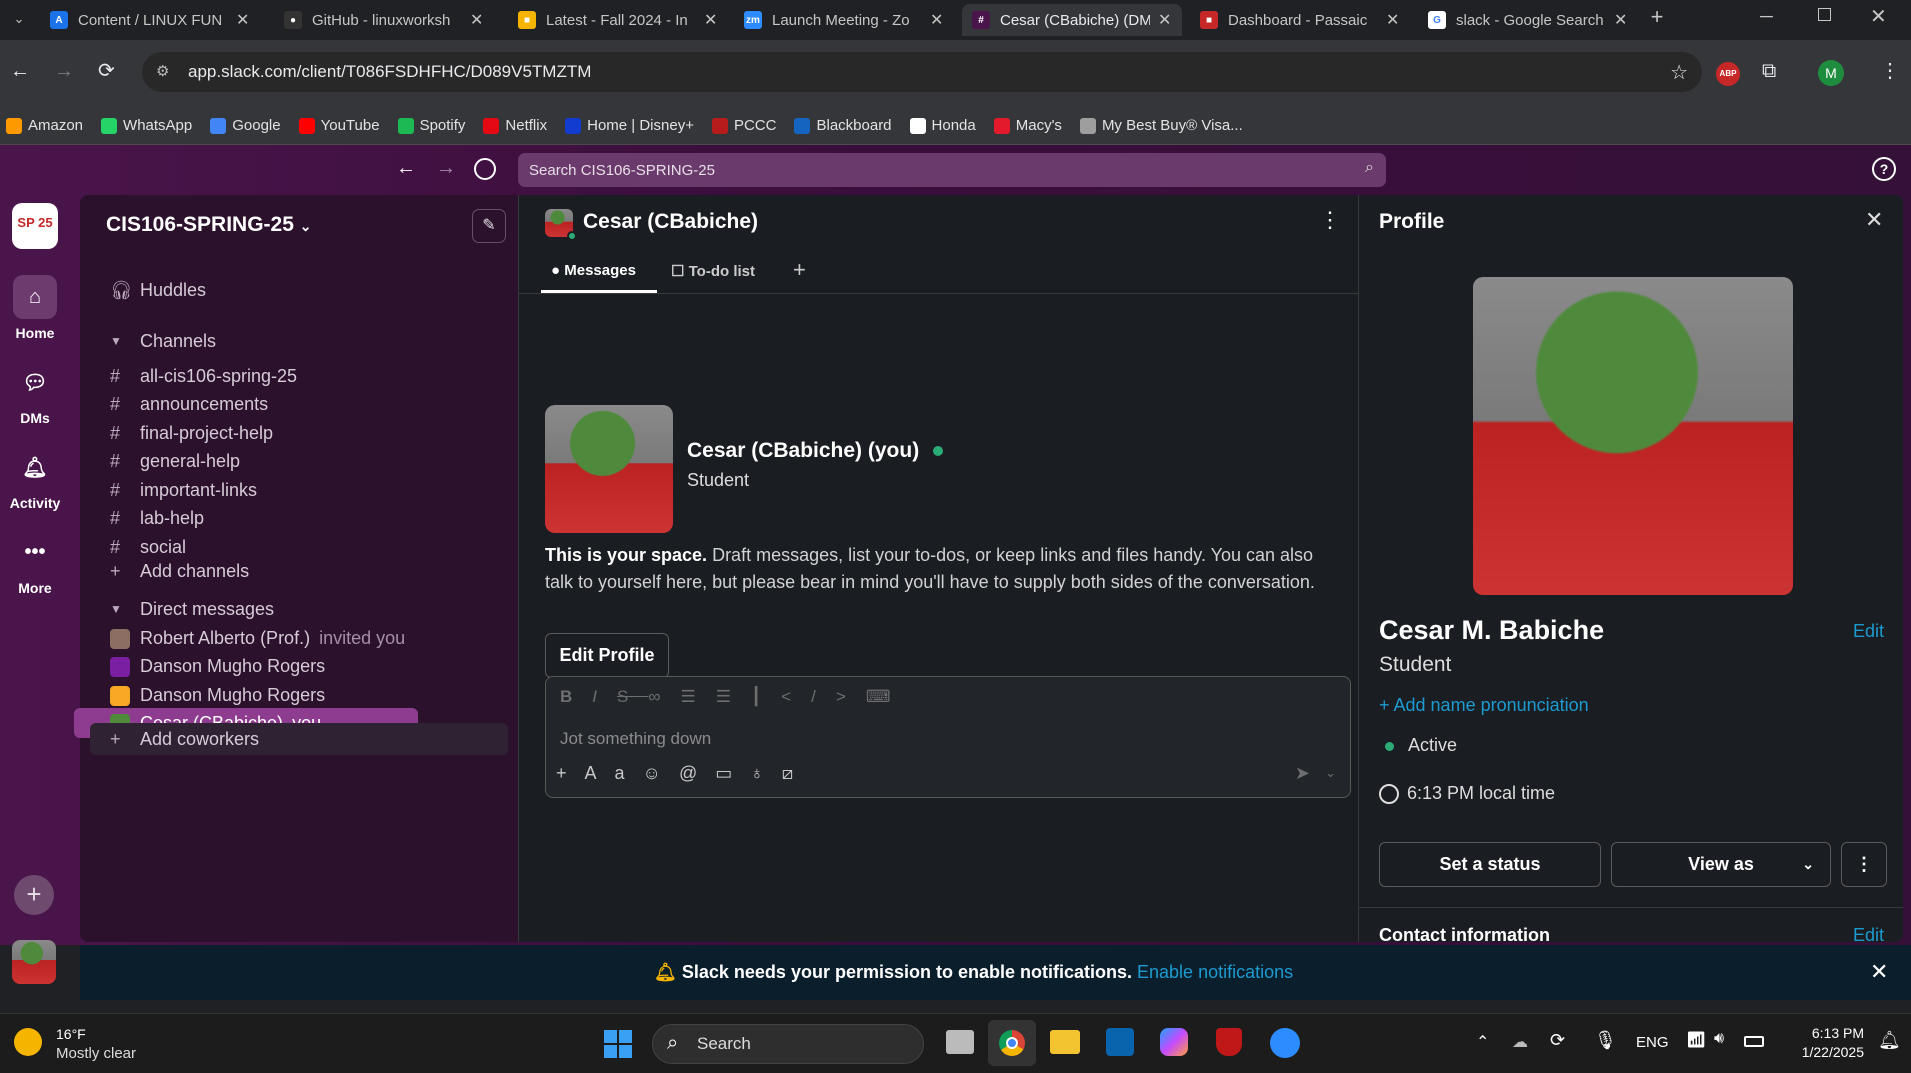 This screenshot has width=1911, height=1073. What do you see at coordinates (384, 20) in the screenshot?
I see `browser-tab: ● GitHub - linuxworksh ✕` at bounding box center [384, 20].